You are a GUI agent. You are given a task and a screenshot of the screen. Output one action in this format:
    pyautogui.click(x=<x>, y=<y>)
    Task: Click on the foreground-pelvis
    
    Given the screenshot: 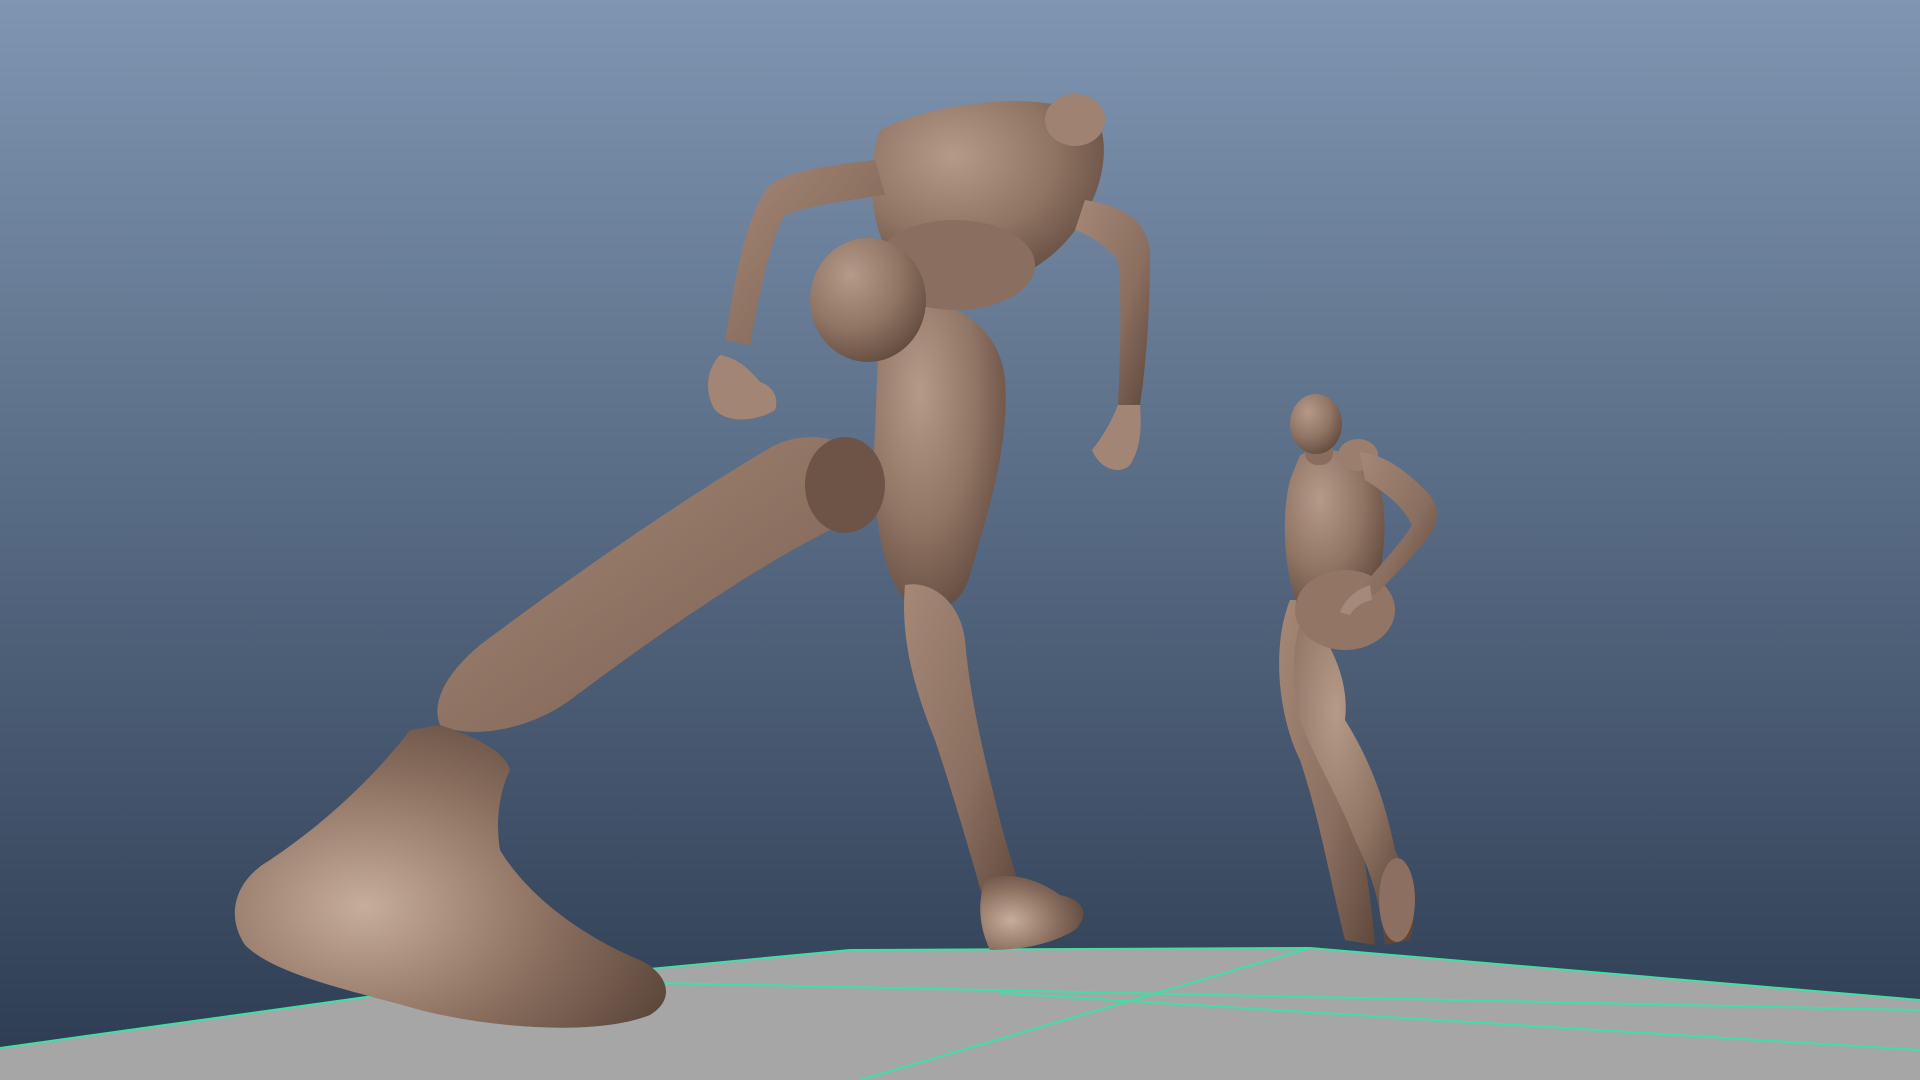 What is the action you would take?
    pyautogui.click(x=868, y=300)
    